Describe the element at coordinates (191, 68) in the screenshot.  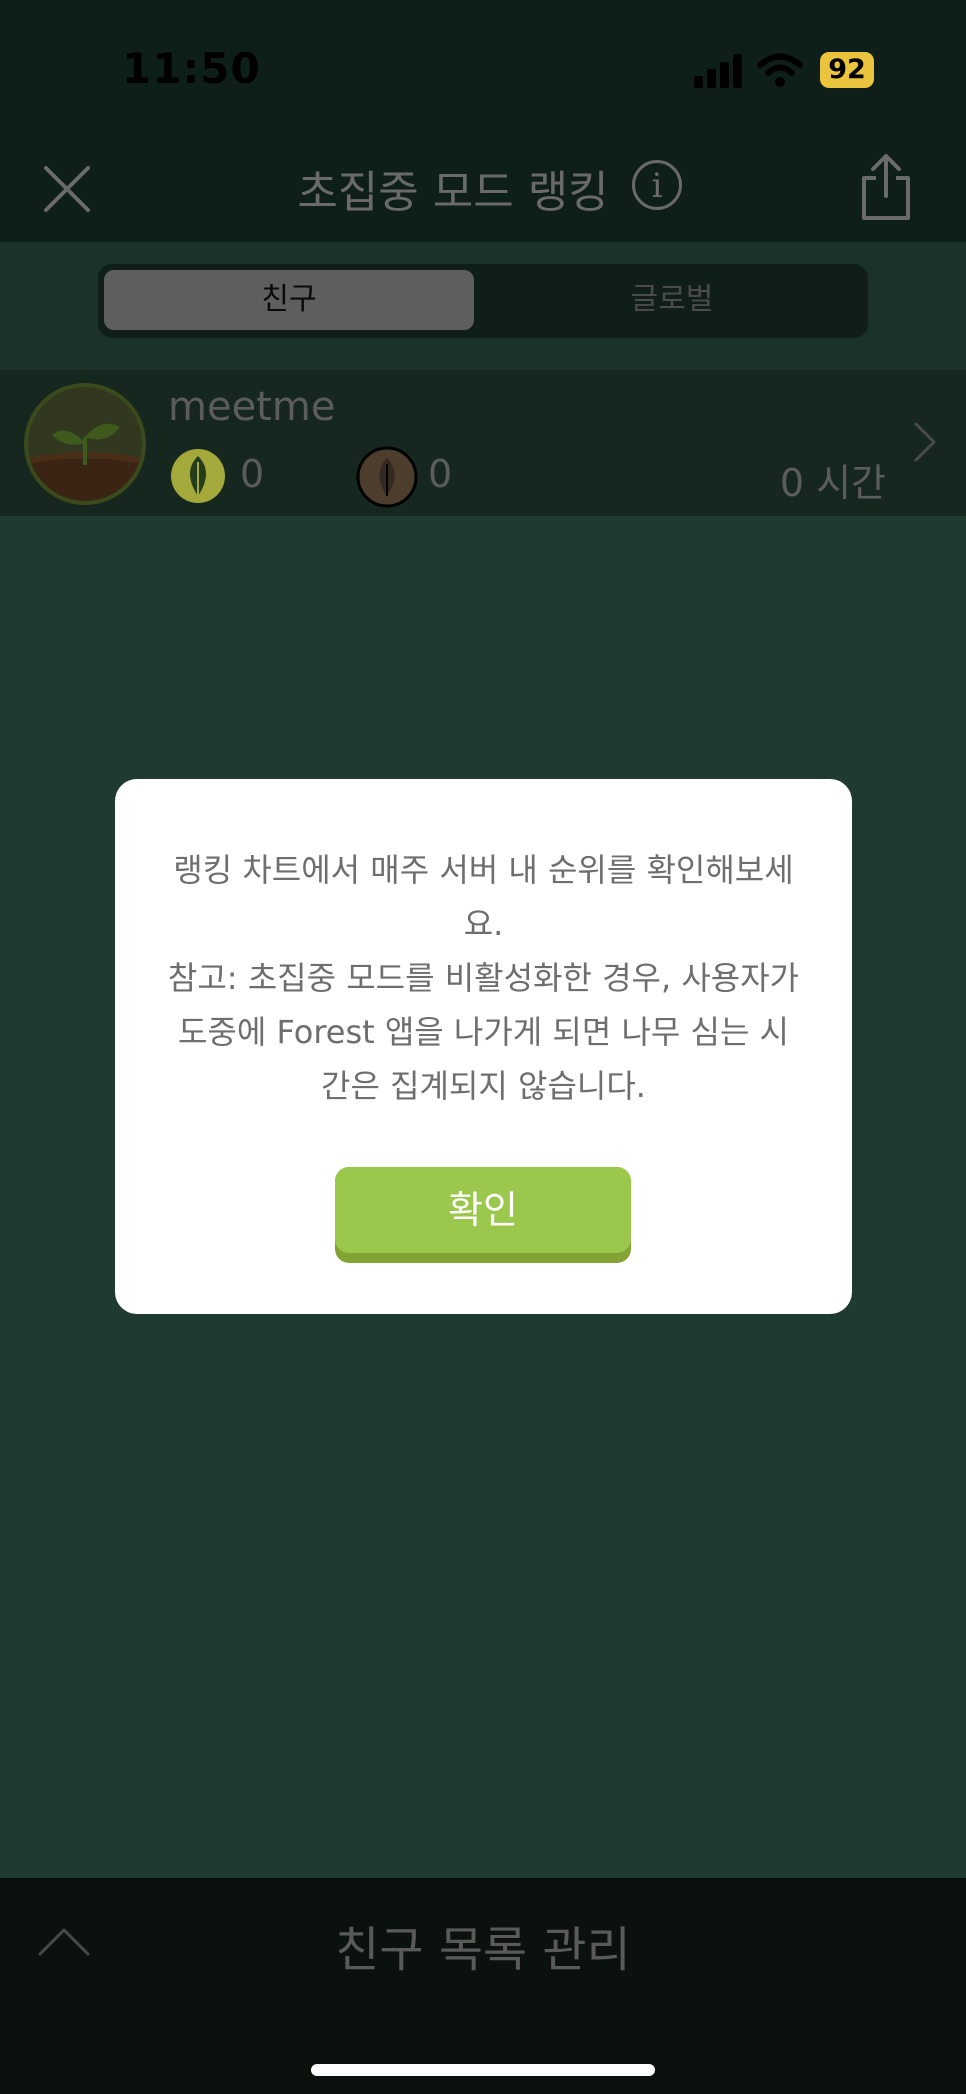
I see `status-time: 11:50` at that location.